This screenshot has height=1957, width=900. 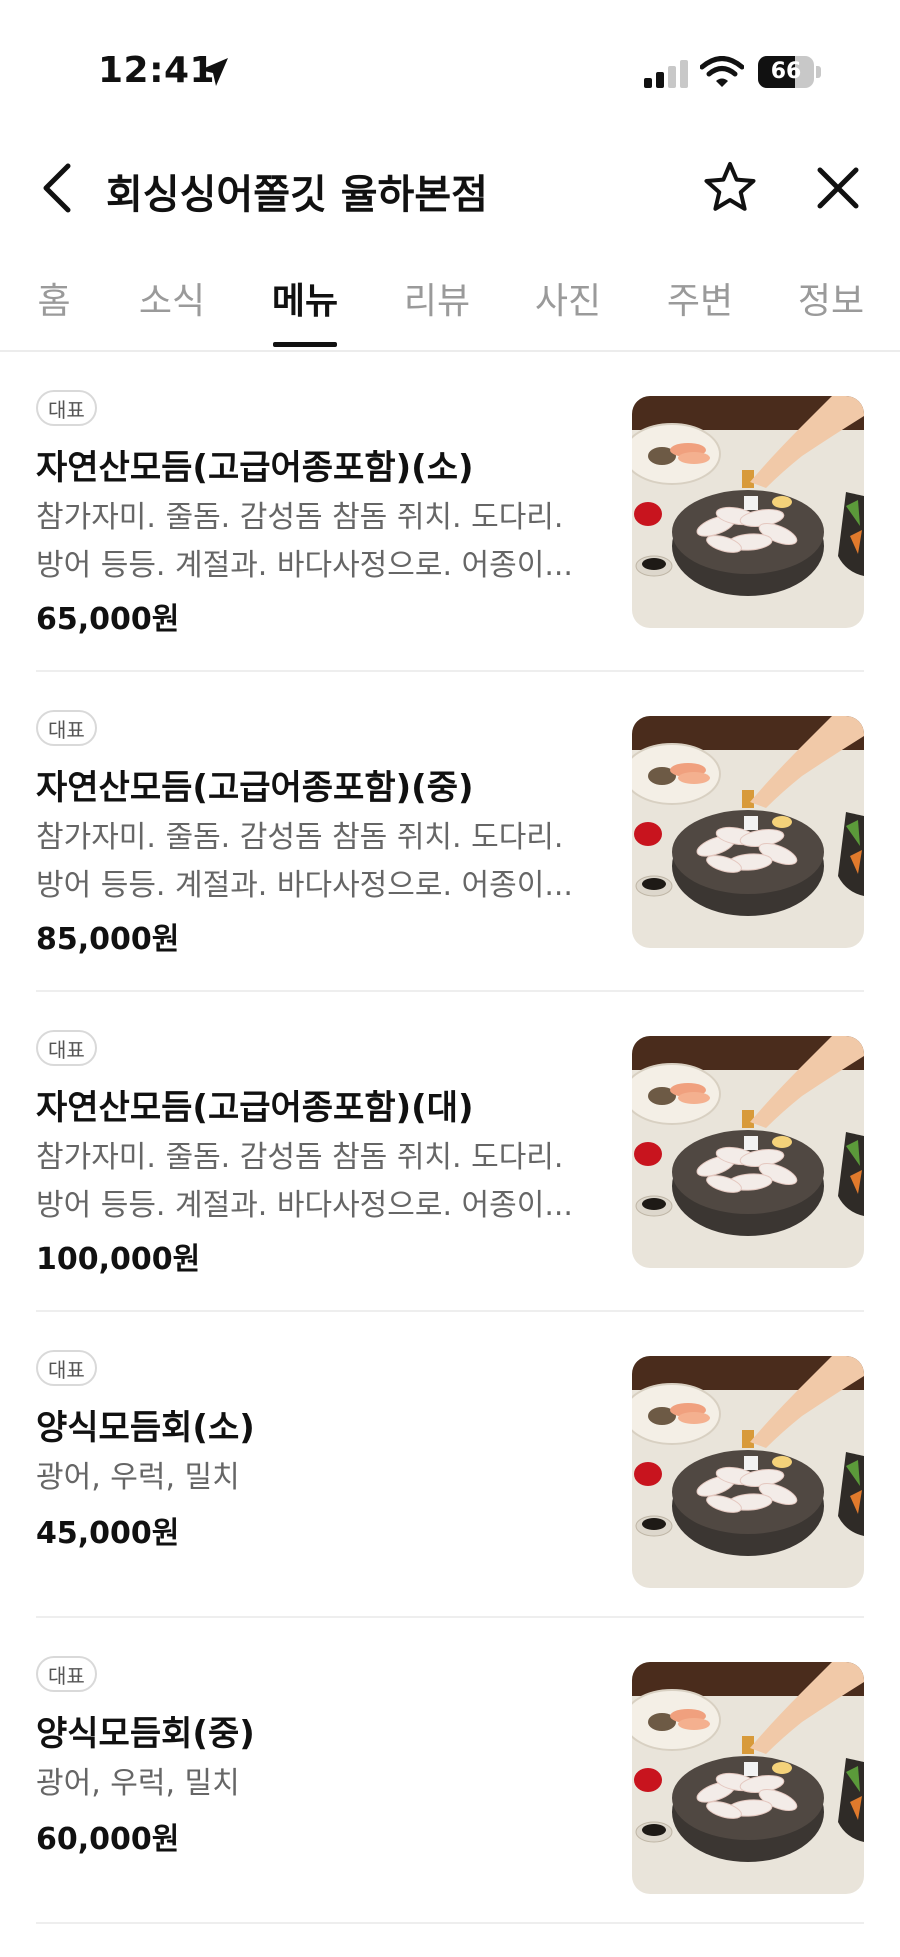 I want to click on close-button, so click(x=838, y=188).